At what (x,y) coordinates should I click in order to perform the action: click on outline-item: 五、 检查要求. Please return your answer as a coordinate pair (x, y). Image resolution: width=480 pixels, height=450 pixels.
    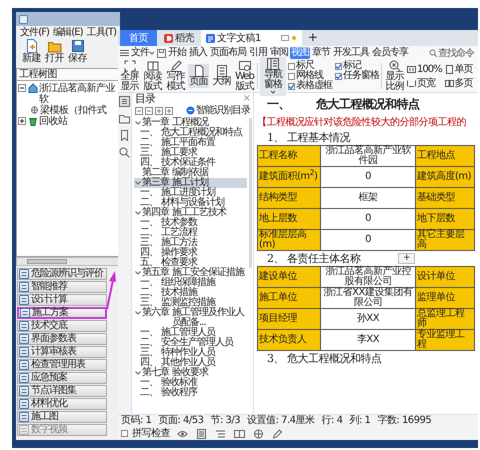
    Looking at the image, I should click on (190, 263).